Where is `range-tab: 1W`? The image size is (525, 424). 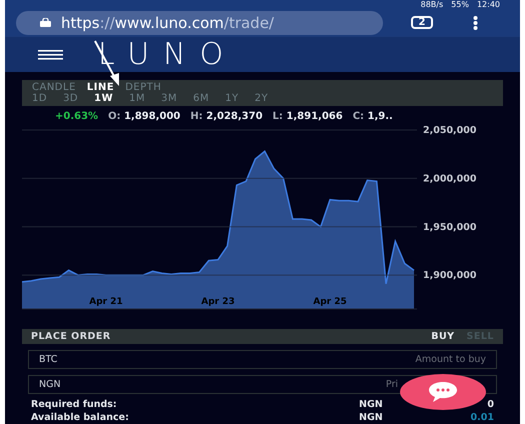
range-tab: 1W is located at coordinates (104, 98).